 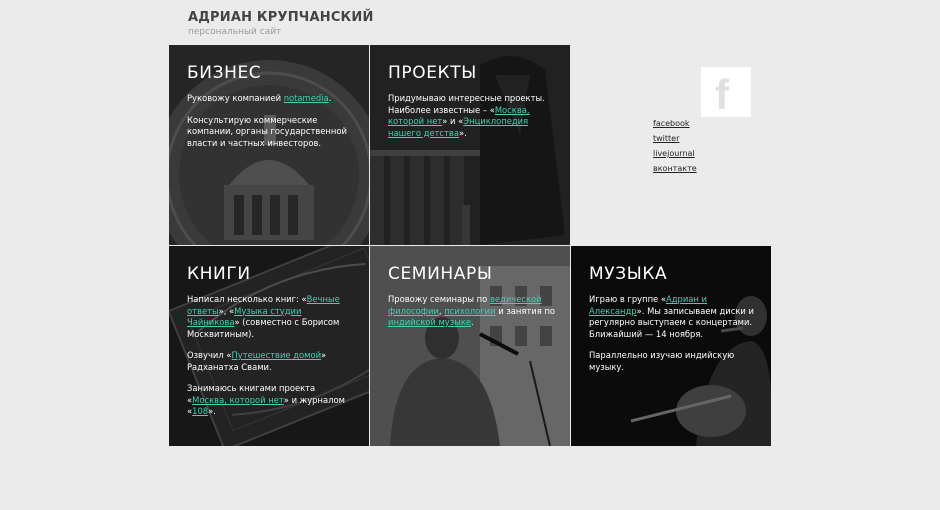 I want to click on site-header: АДРИАН КРУПЧАНСКИЙ персональный сайт, so click(x=281, y=24).